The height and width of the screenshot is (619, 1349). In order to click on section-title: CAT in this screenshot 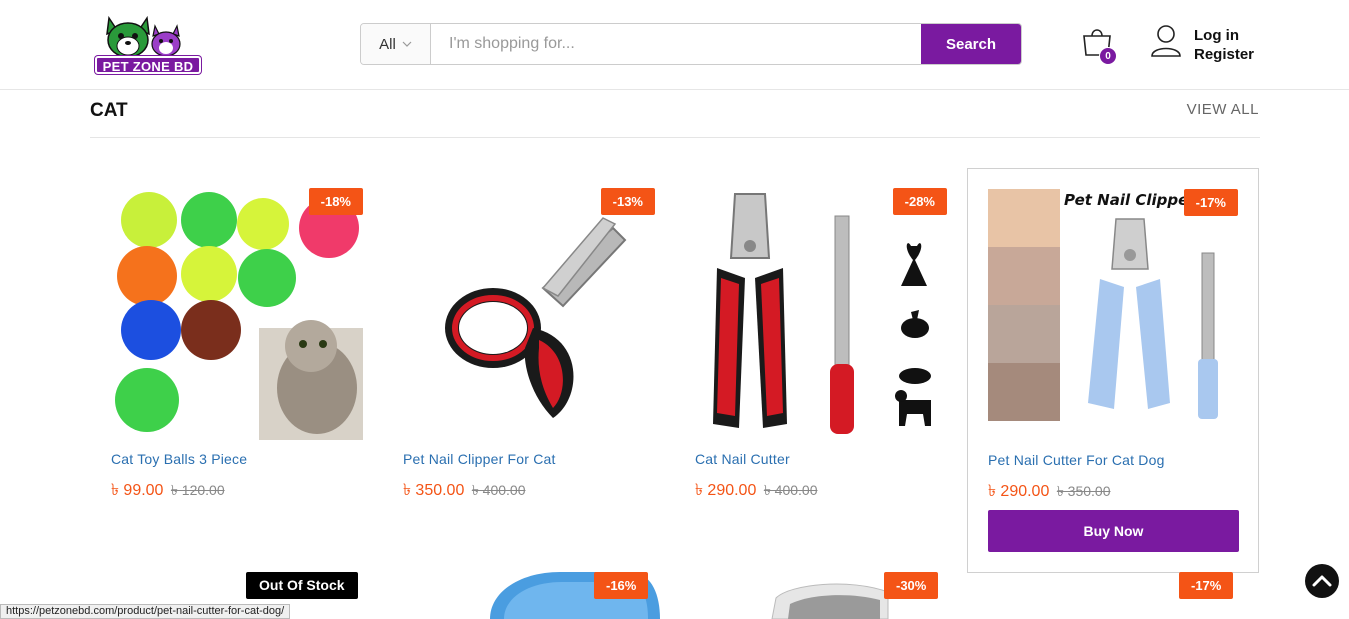, I will do `click(109, 110)`.